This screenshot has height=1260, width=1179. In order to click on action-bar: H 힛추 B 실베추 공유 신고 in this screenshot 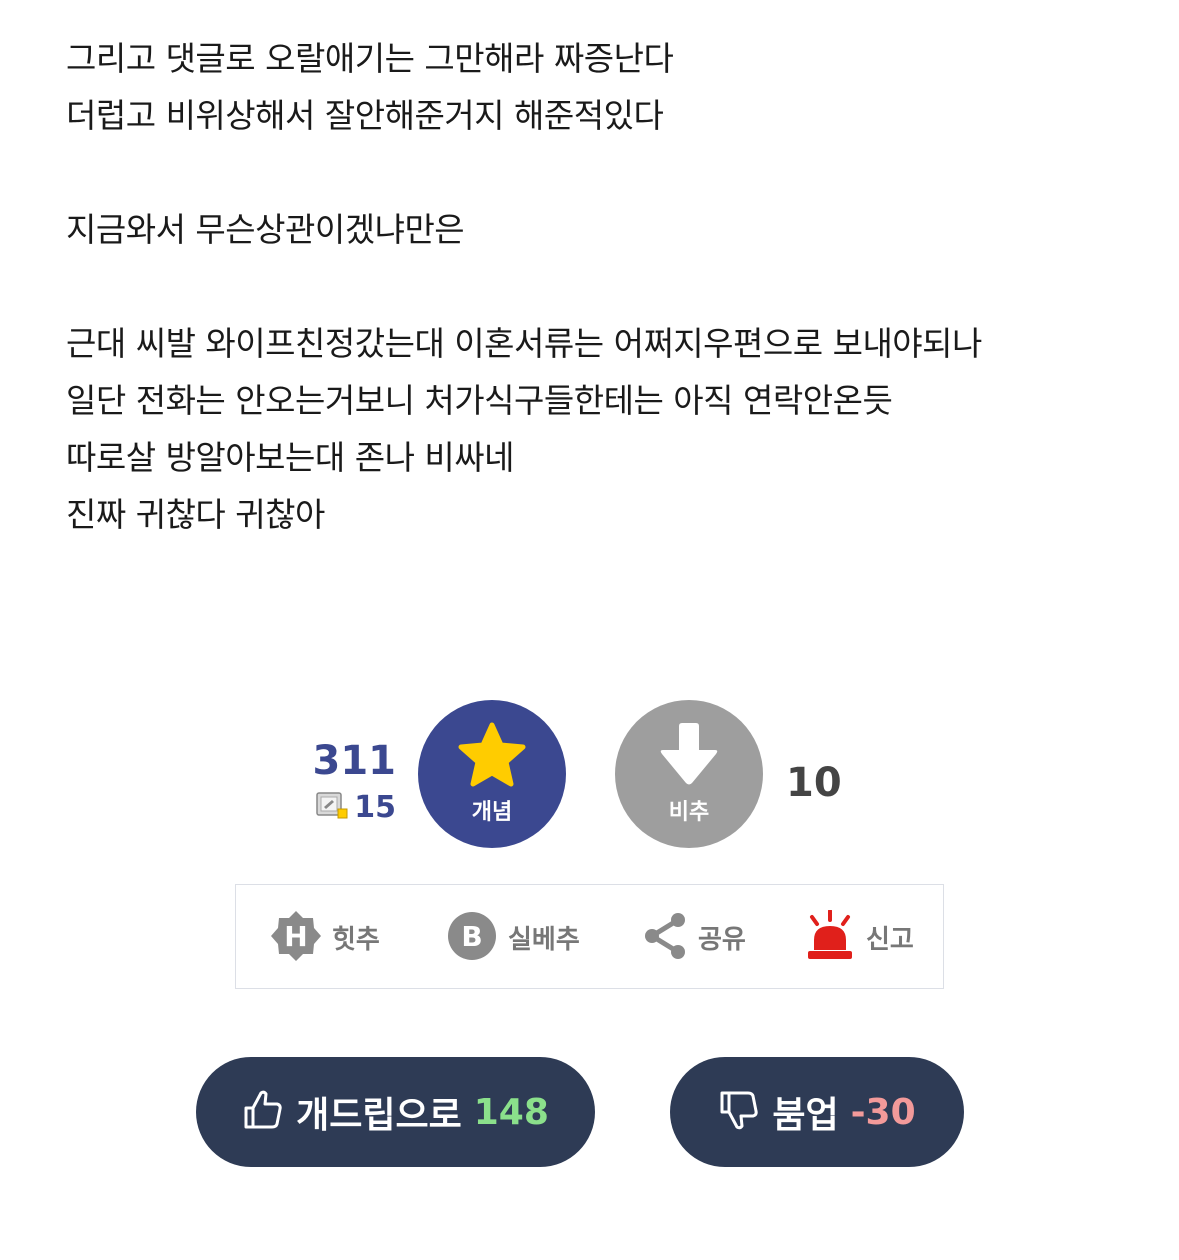, I will do `click(589, 936)`.